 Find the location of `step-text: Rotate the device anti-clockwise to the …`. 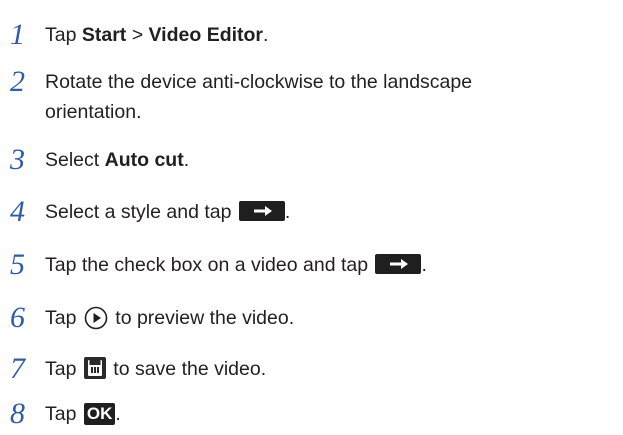

step-text: Rotate the device anti-clockwise to the … is located at coordinates (332, 97).